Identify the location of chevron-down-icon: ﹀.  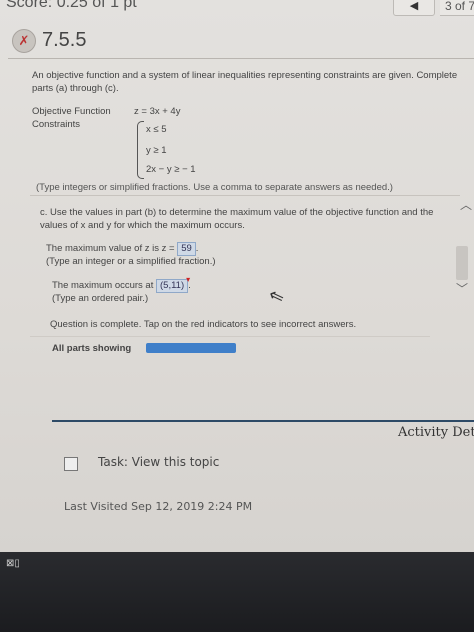
(462, 288).